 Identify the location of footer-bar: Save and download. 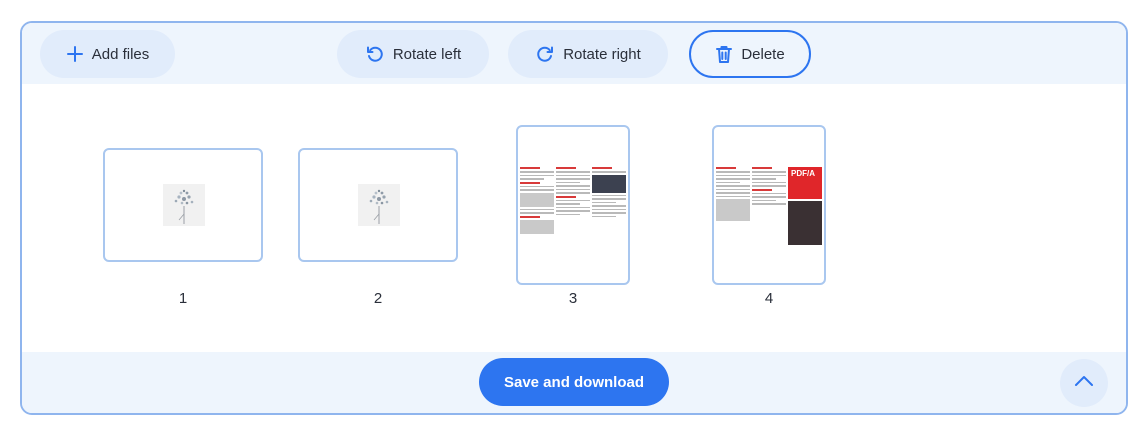
(574, 382).